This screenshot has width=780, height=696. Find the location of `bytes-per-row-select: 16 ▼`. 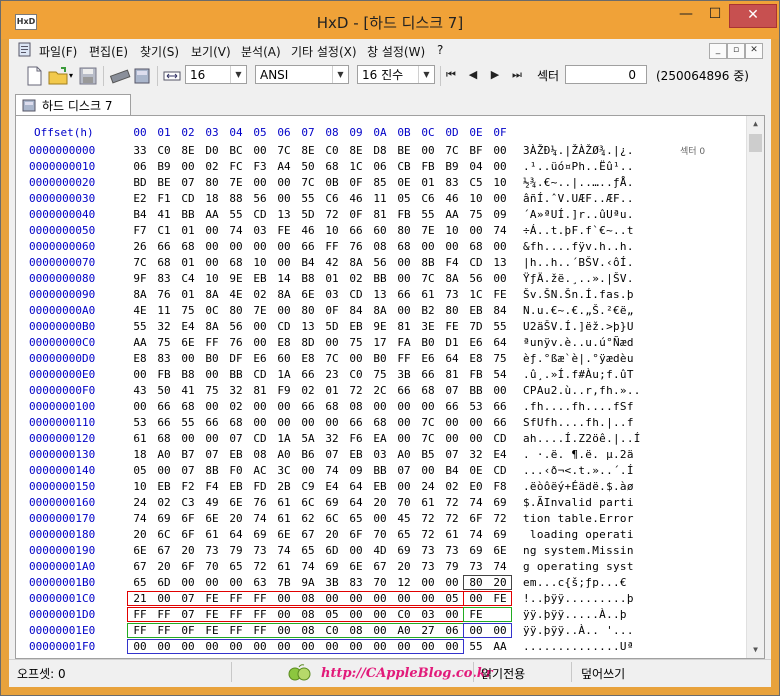

bytes-per-row-select: 16 ▼ is located at coordinates (216, 74).